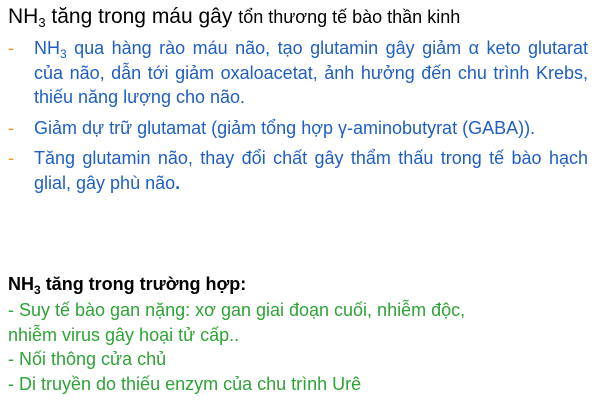 The width and height of the screenshot is (596, 406). I want to click on effect-nh: NH, so click(47, 48).